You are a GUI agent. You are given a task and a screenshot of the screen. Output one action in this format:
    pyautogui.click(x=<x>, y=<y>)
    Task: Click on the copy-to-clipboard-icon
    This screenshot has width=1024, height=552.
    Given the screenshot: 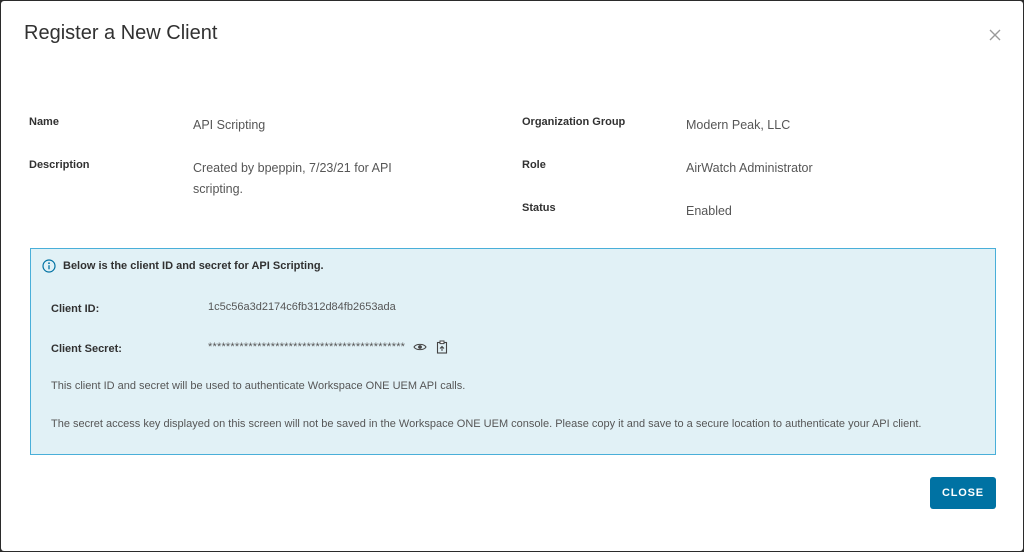 What is the action you would take?
    pyautogui.click(x=442, y=347)
    